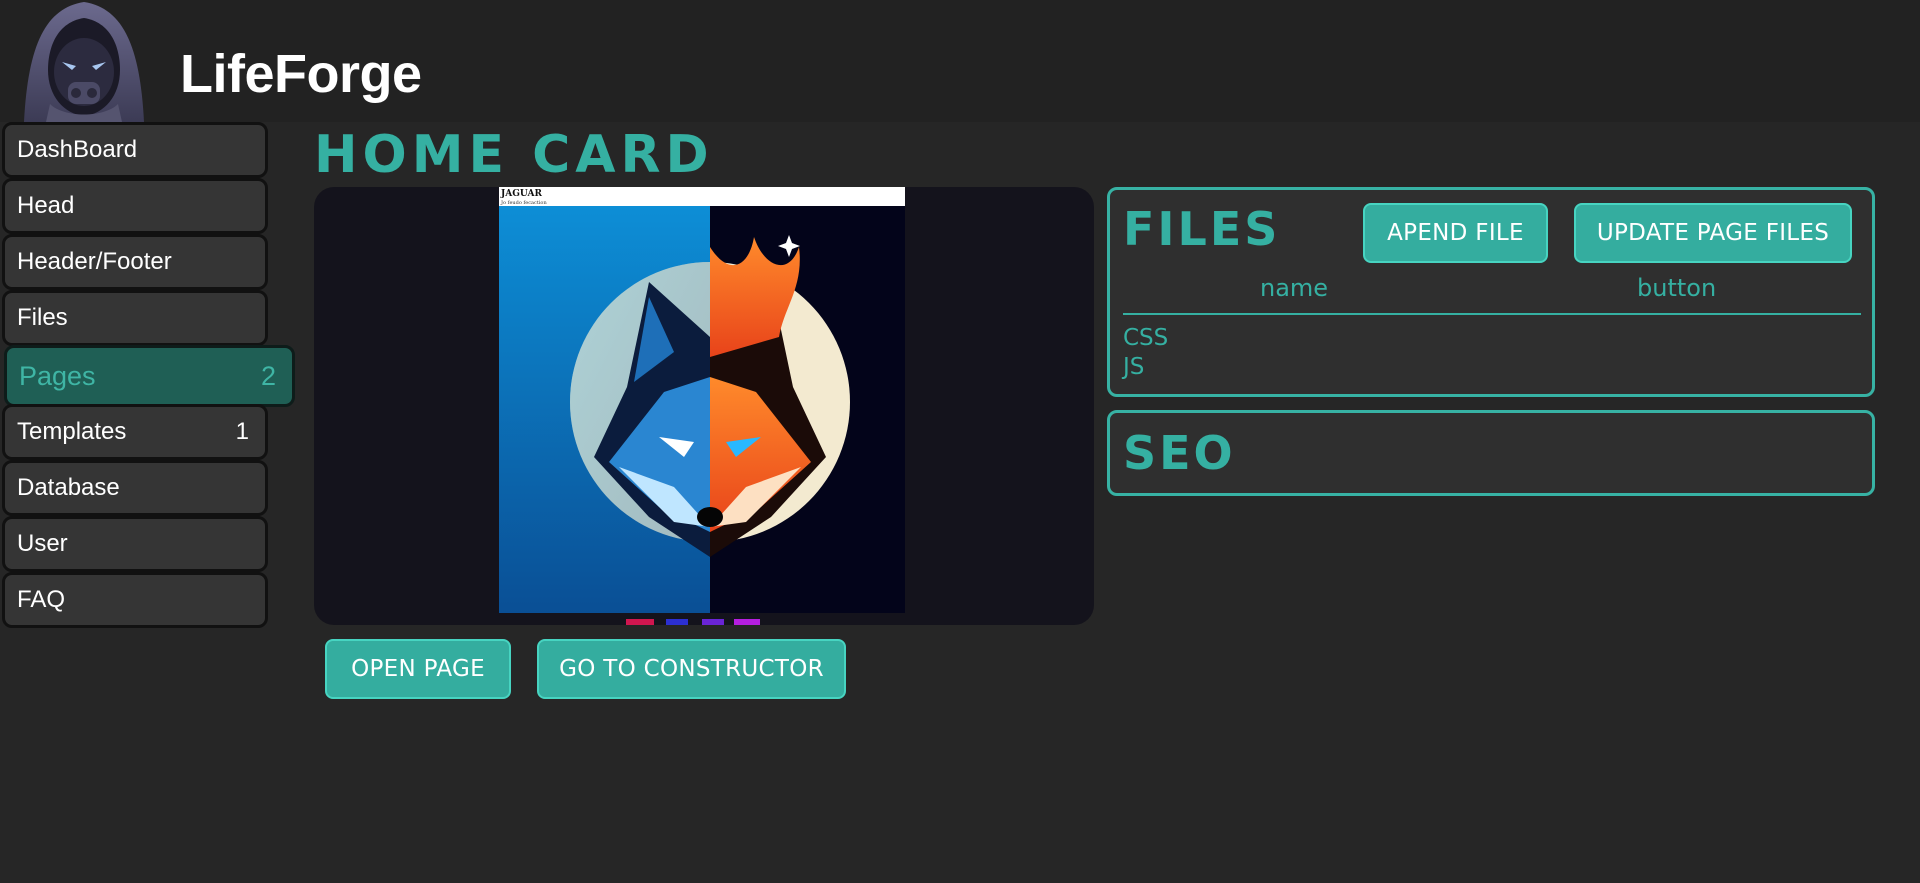 The width and height of the screenshot is (1920, 883). I want to click on sidebar-item-label: Pages, so click(57, 375).